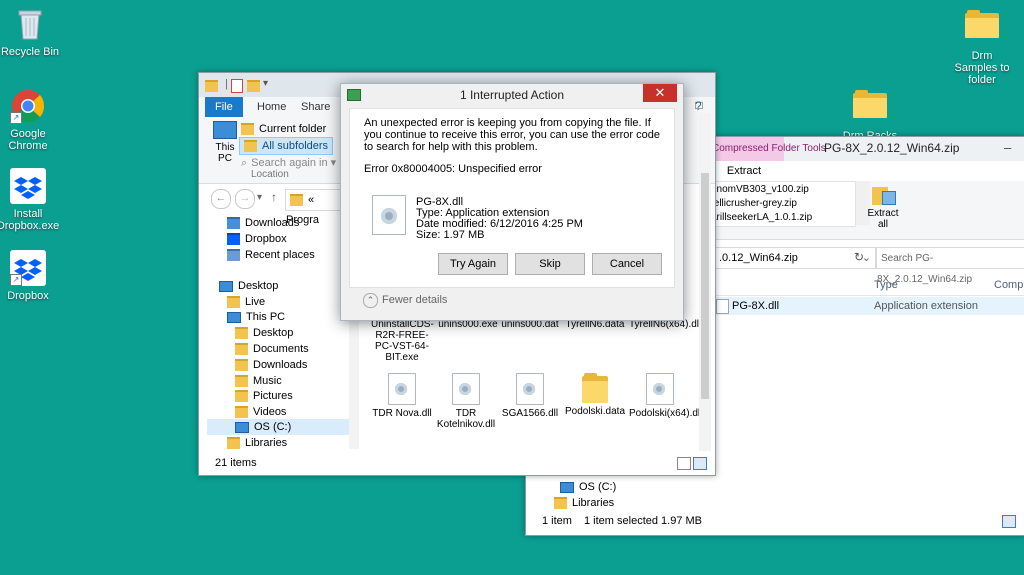  What do you see at coordinates (270, 412) in the screenshot?
I see `nav-label: Videos` at bounding box center [270, 412].